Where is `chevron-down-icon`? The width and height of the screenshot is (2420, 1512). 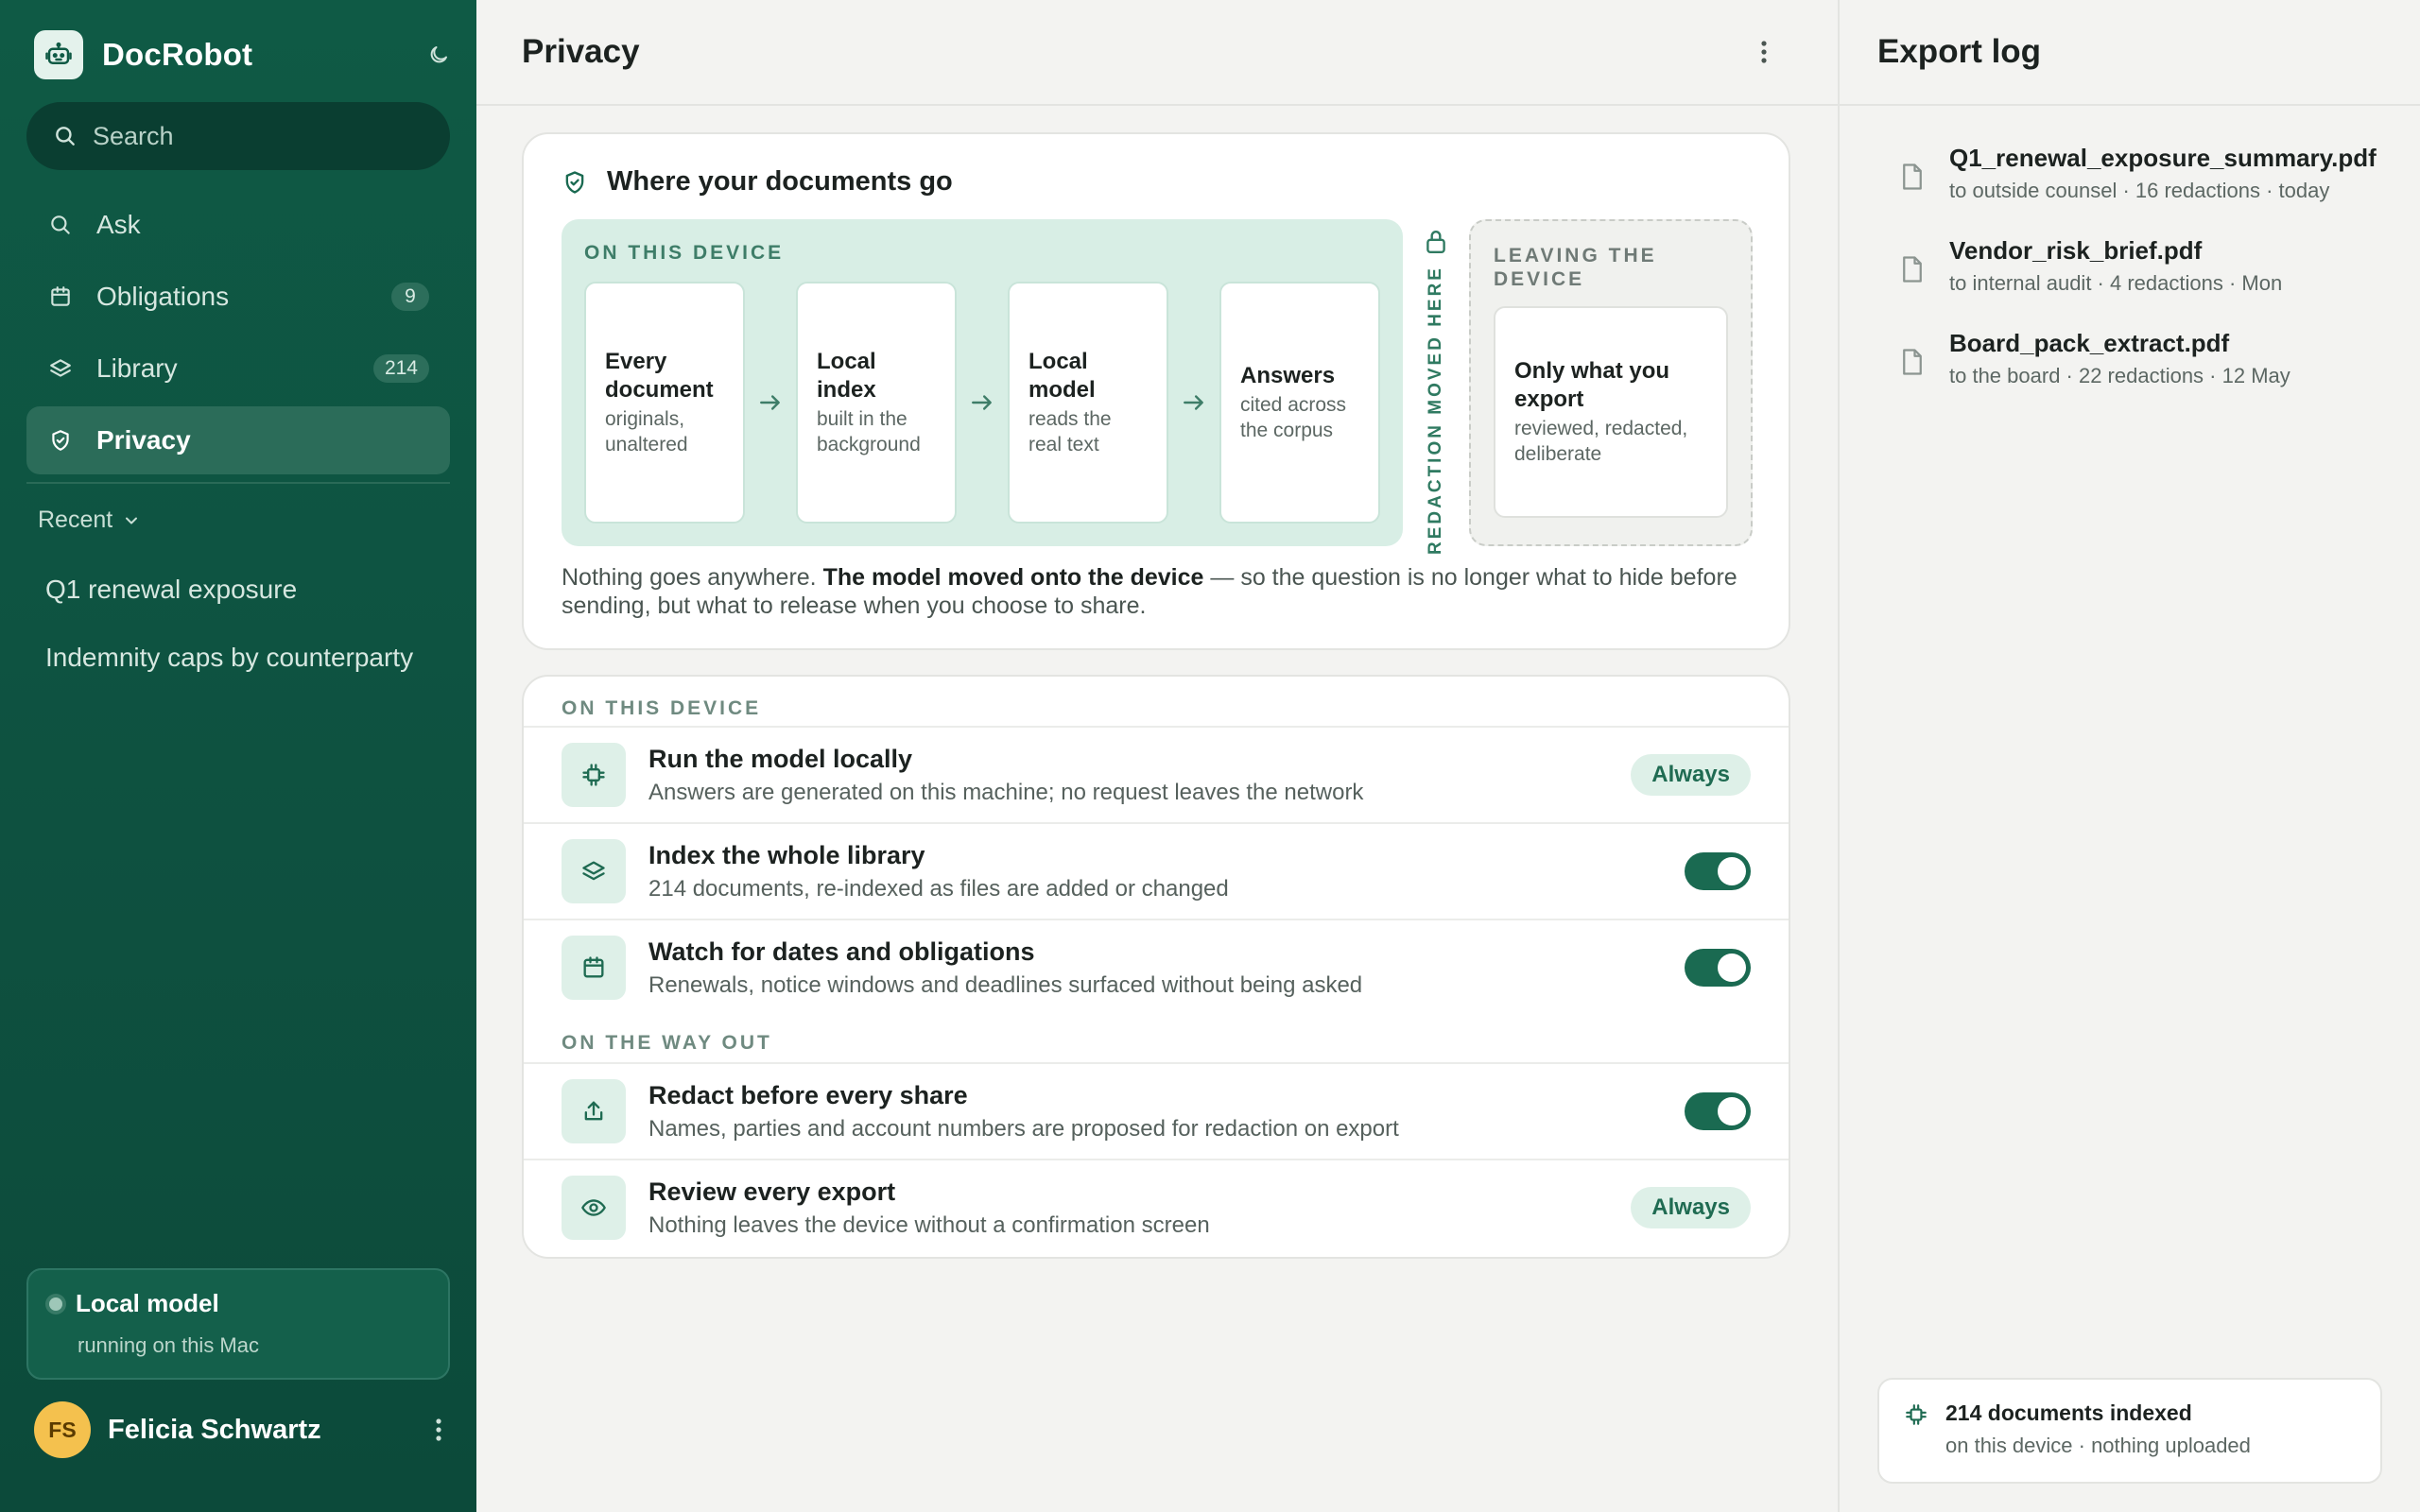
chevron-down-icon is located at coordinates (132, 520).